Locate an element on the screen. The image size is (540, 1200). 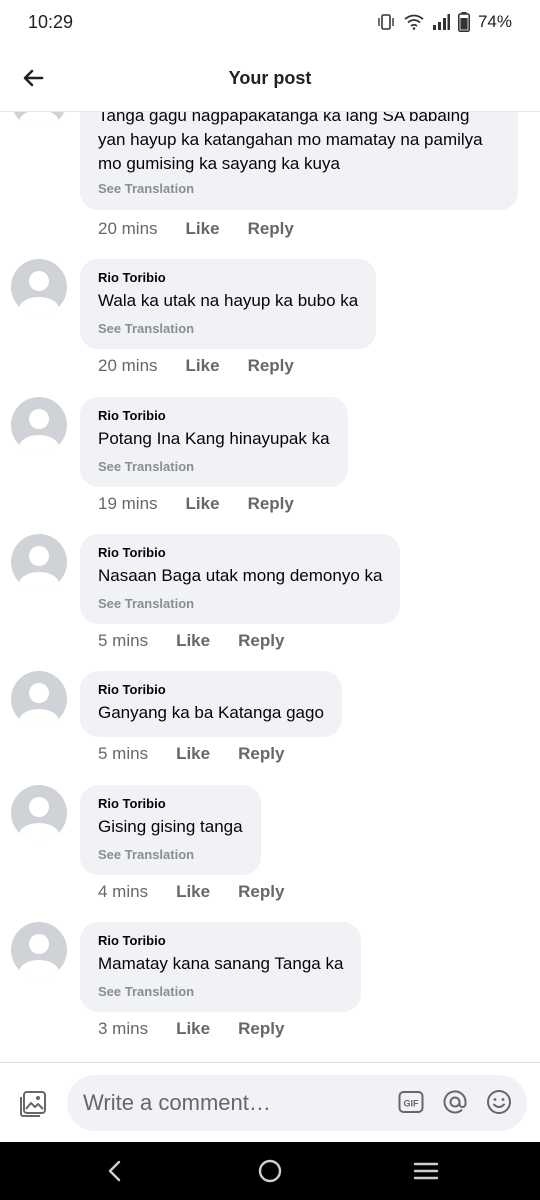
comment-text: Ganyang ka ba Katanga gago is located at coordinates (211, 712).